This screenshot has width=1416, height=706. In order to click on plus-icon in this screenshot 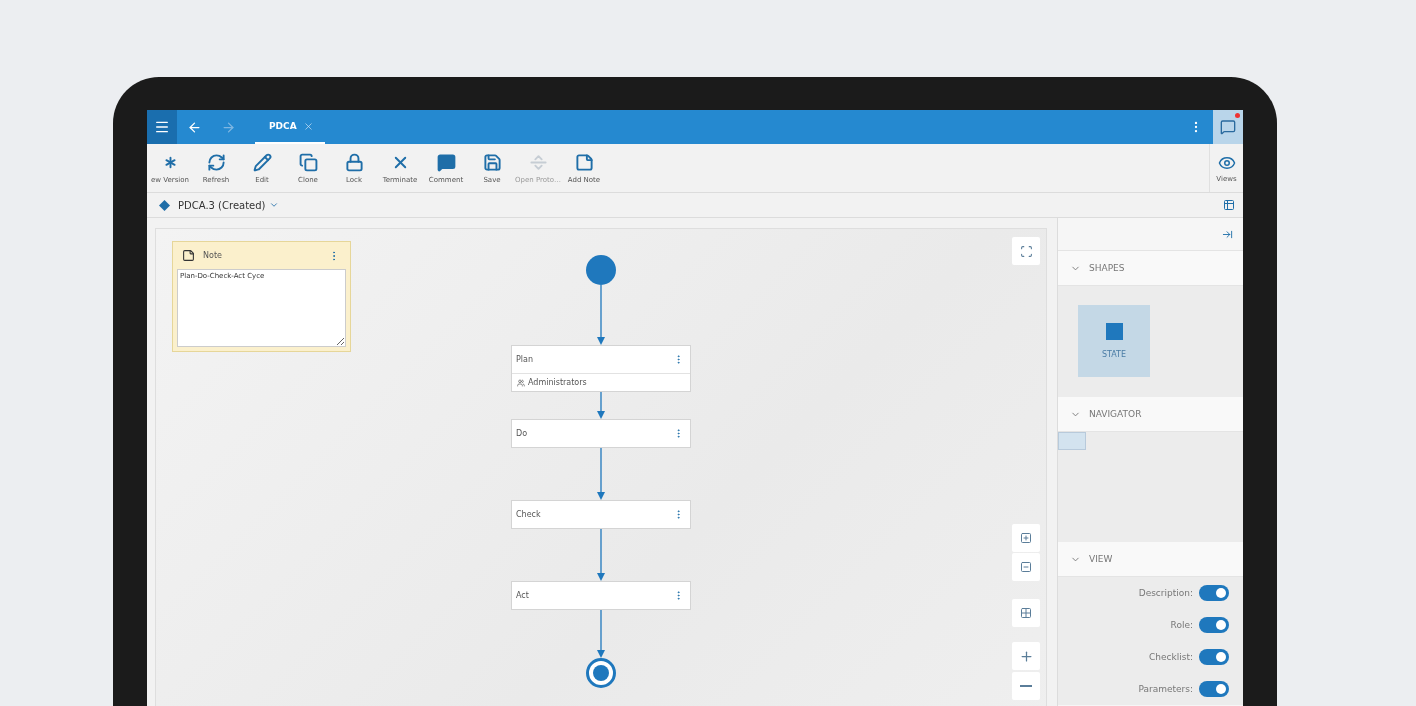, I will do `click(1026, 656)`.